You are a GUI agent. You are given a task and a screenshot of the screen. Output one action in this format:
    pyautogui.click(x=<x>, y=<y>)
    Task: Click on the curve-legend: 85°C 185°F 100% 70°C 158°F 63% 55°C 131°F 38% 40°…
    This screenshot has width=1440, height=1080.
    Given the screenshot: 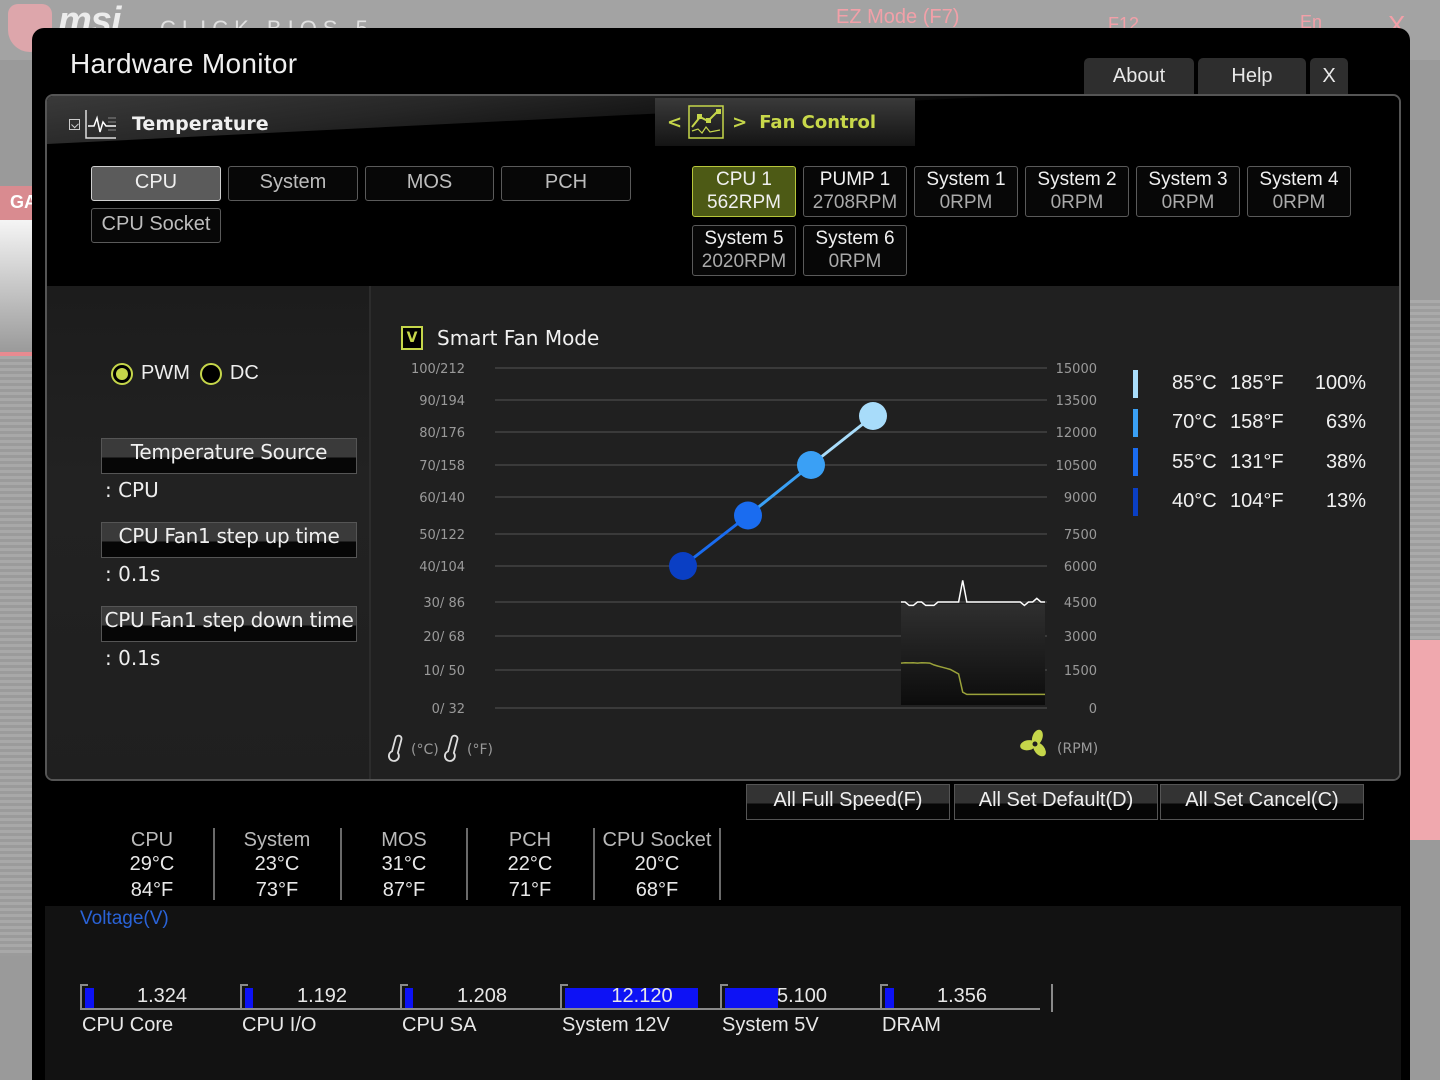 What is the action you would take?
    pyautogui.click(x=1249, y=442)
    